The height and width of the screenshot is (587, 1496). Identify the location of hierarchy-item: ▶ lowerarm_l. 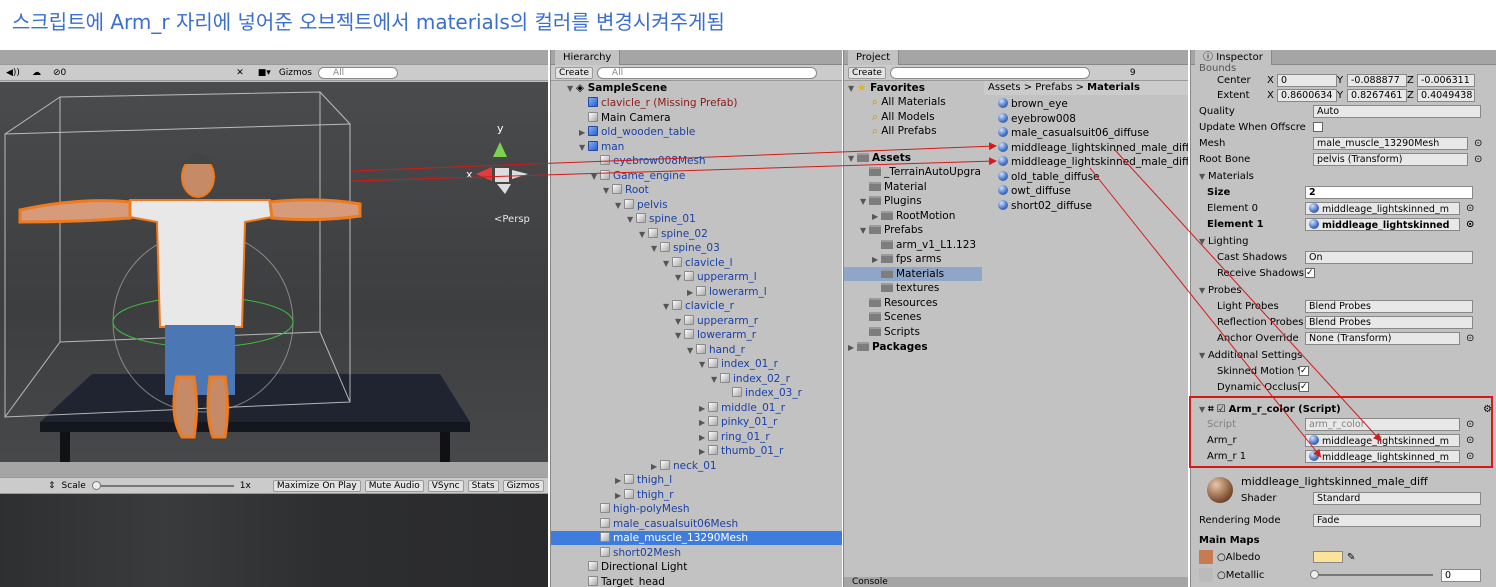
(696, 292).